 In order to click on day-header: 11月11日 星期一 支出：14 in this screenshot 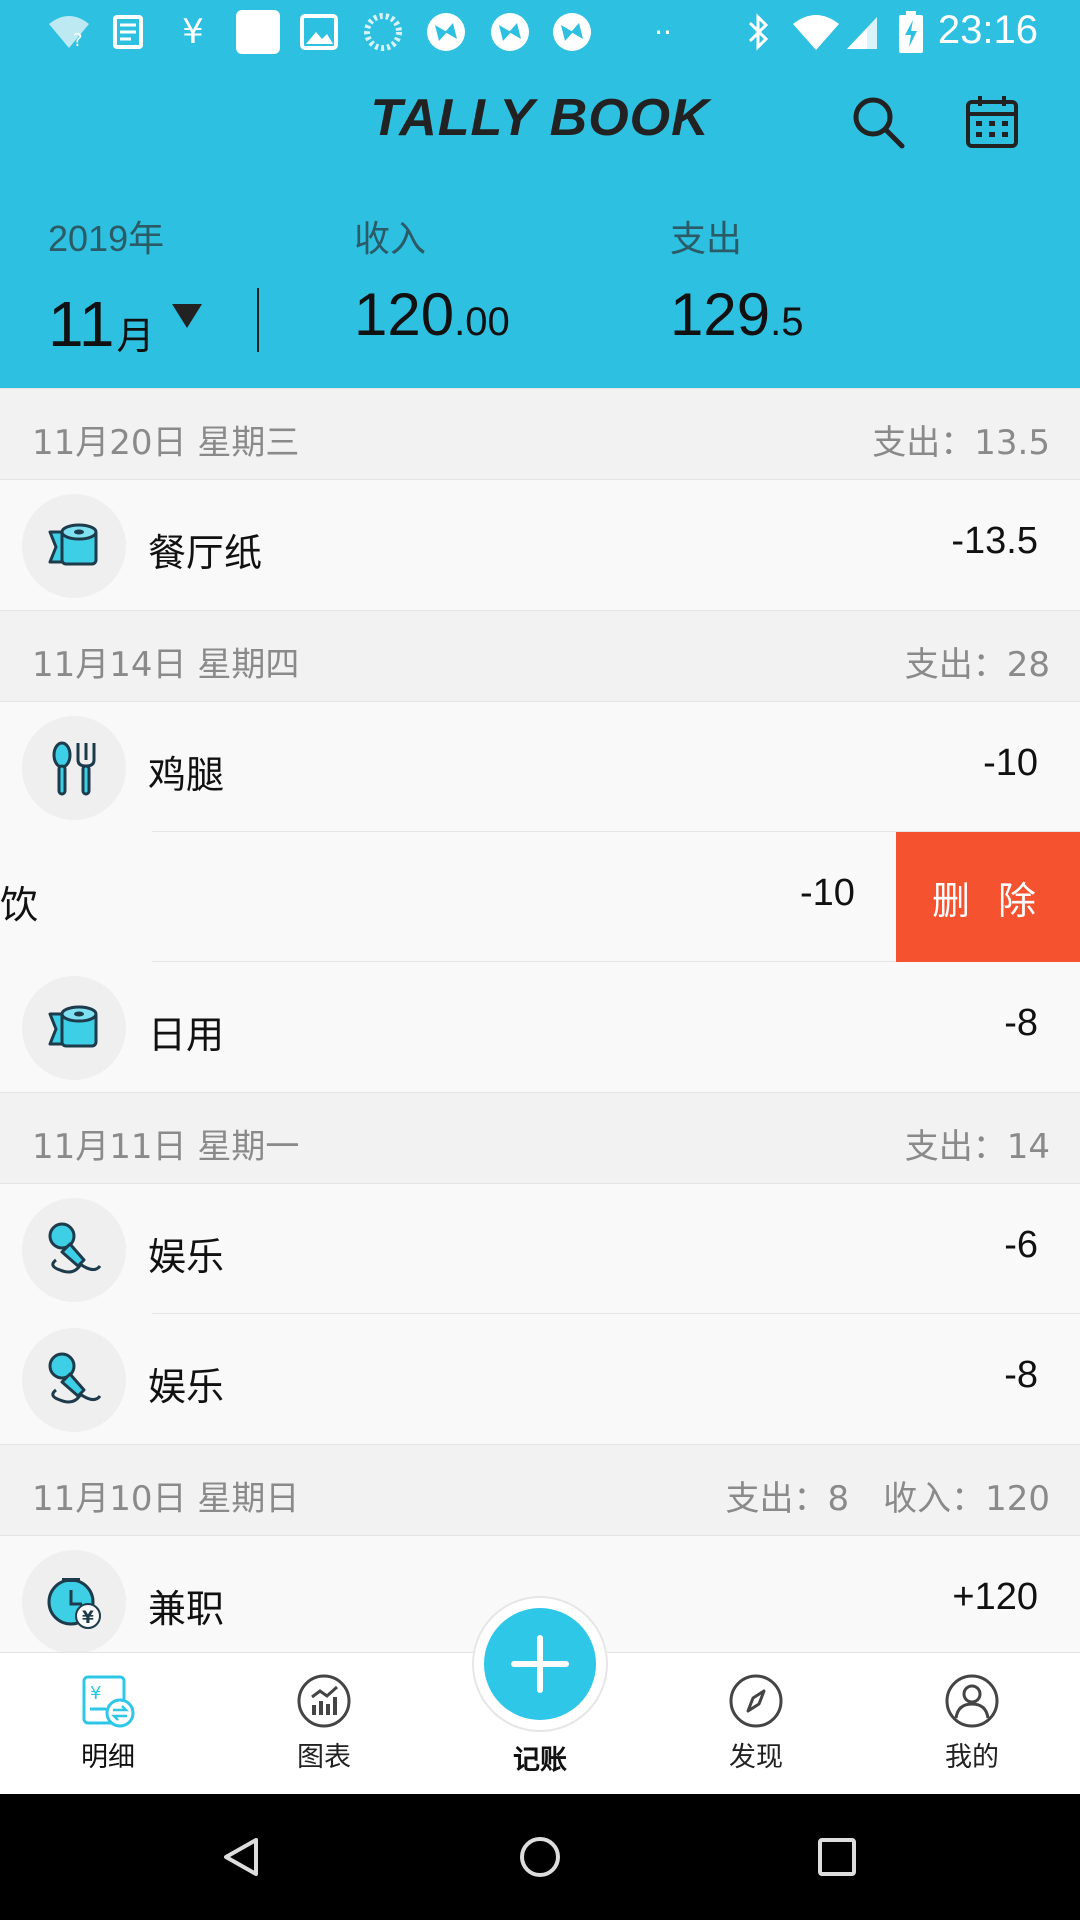, I will do `click(540, 1138)`.